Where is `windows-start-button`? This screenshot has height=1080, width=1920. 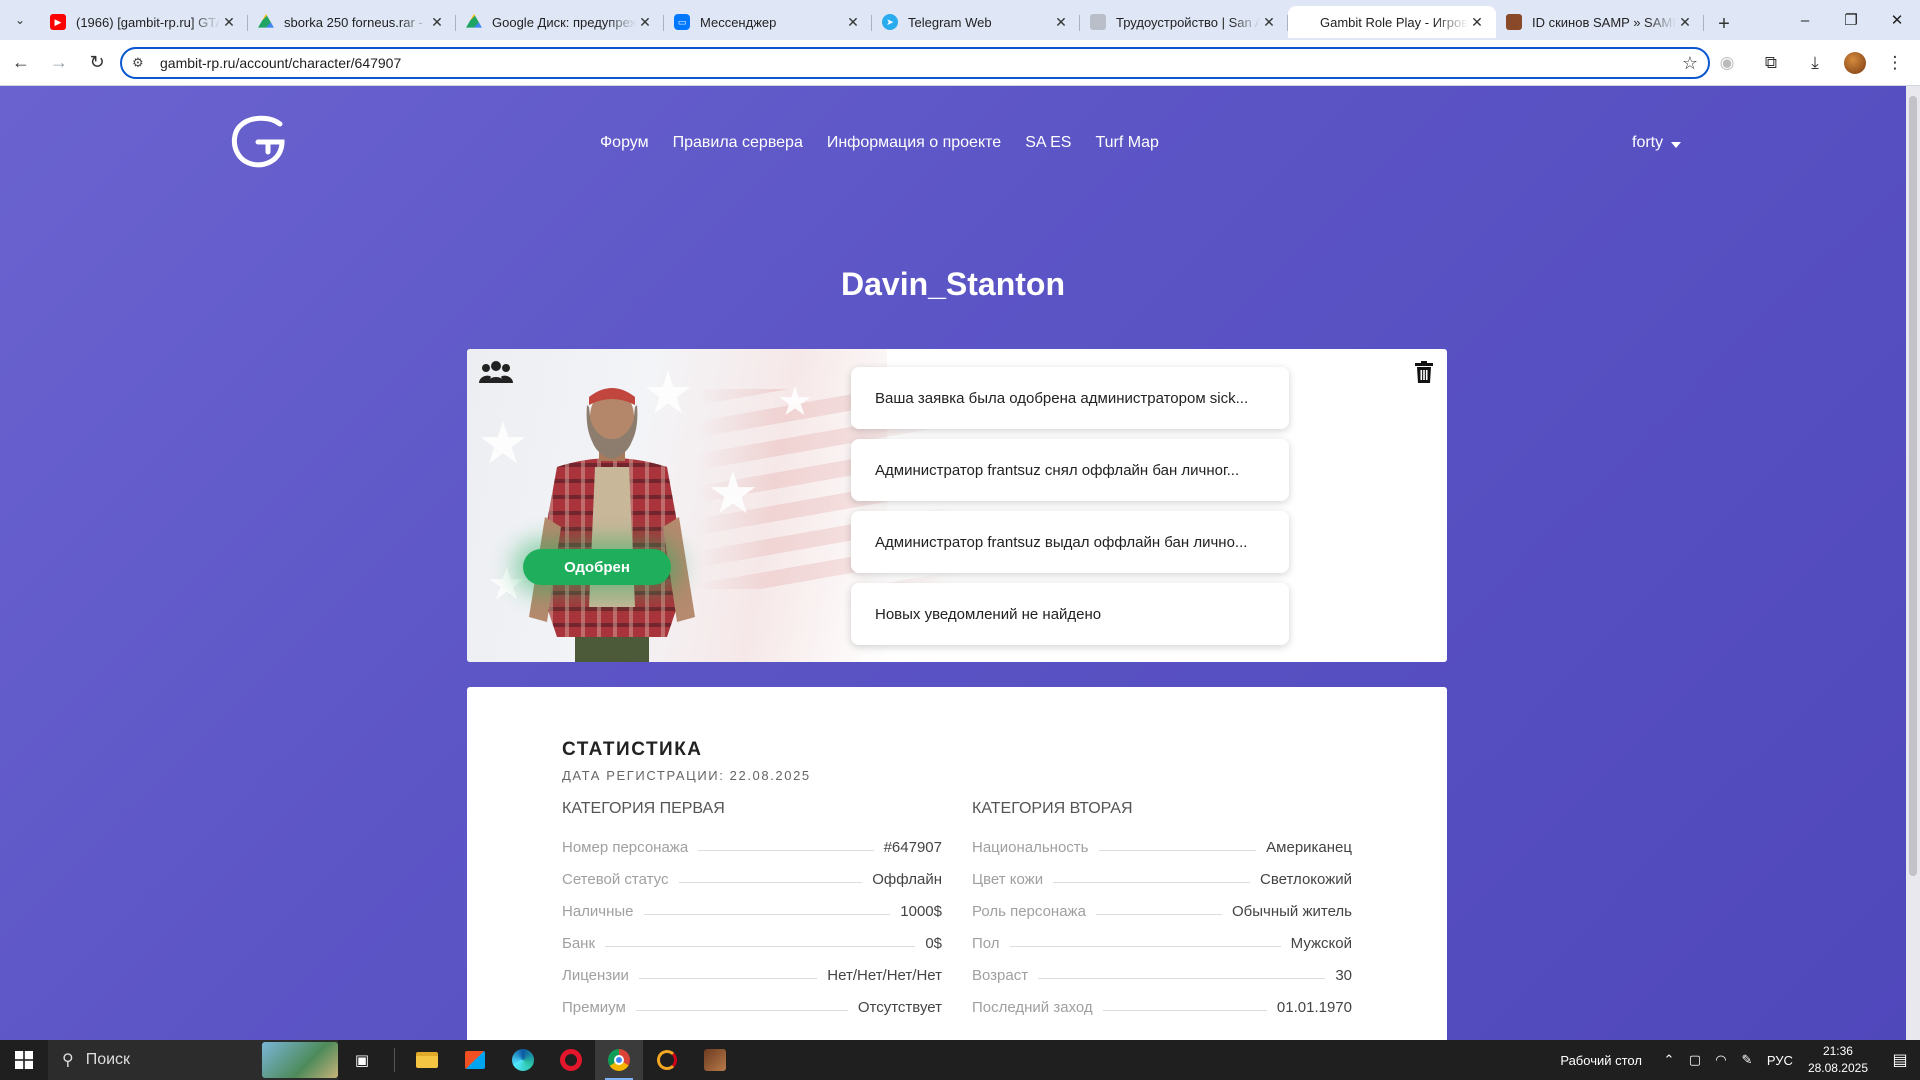
windows-start-button is located at coordinates (24, 1060).